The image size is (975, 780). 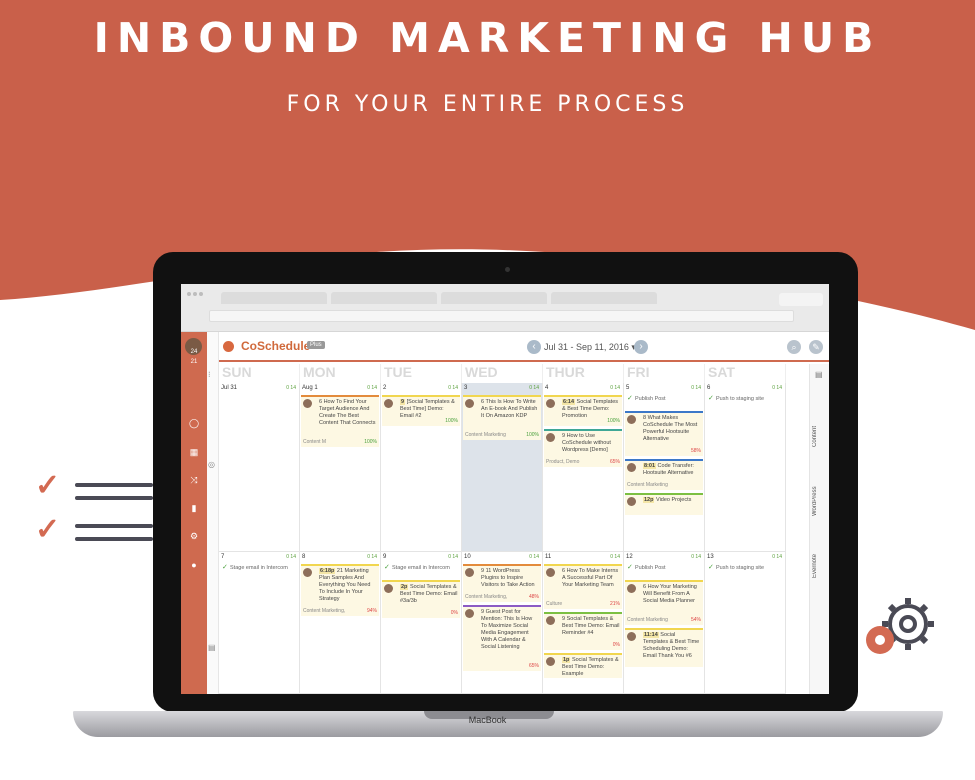 I want to click on circle-icon: ◯, so click(x=194, y=423).